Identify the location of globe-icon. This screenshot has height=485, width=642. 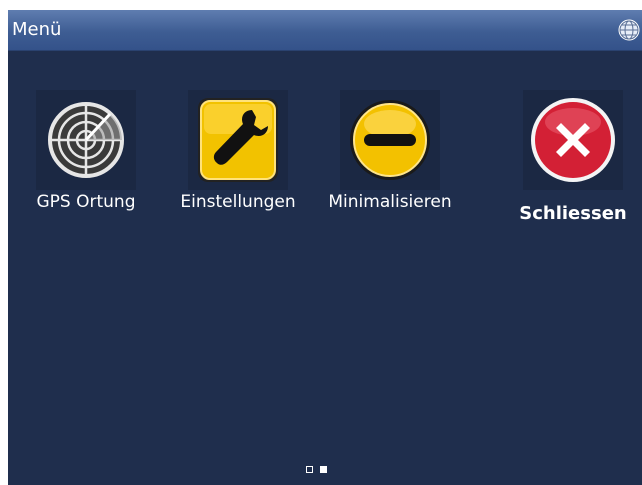
(629, 30).